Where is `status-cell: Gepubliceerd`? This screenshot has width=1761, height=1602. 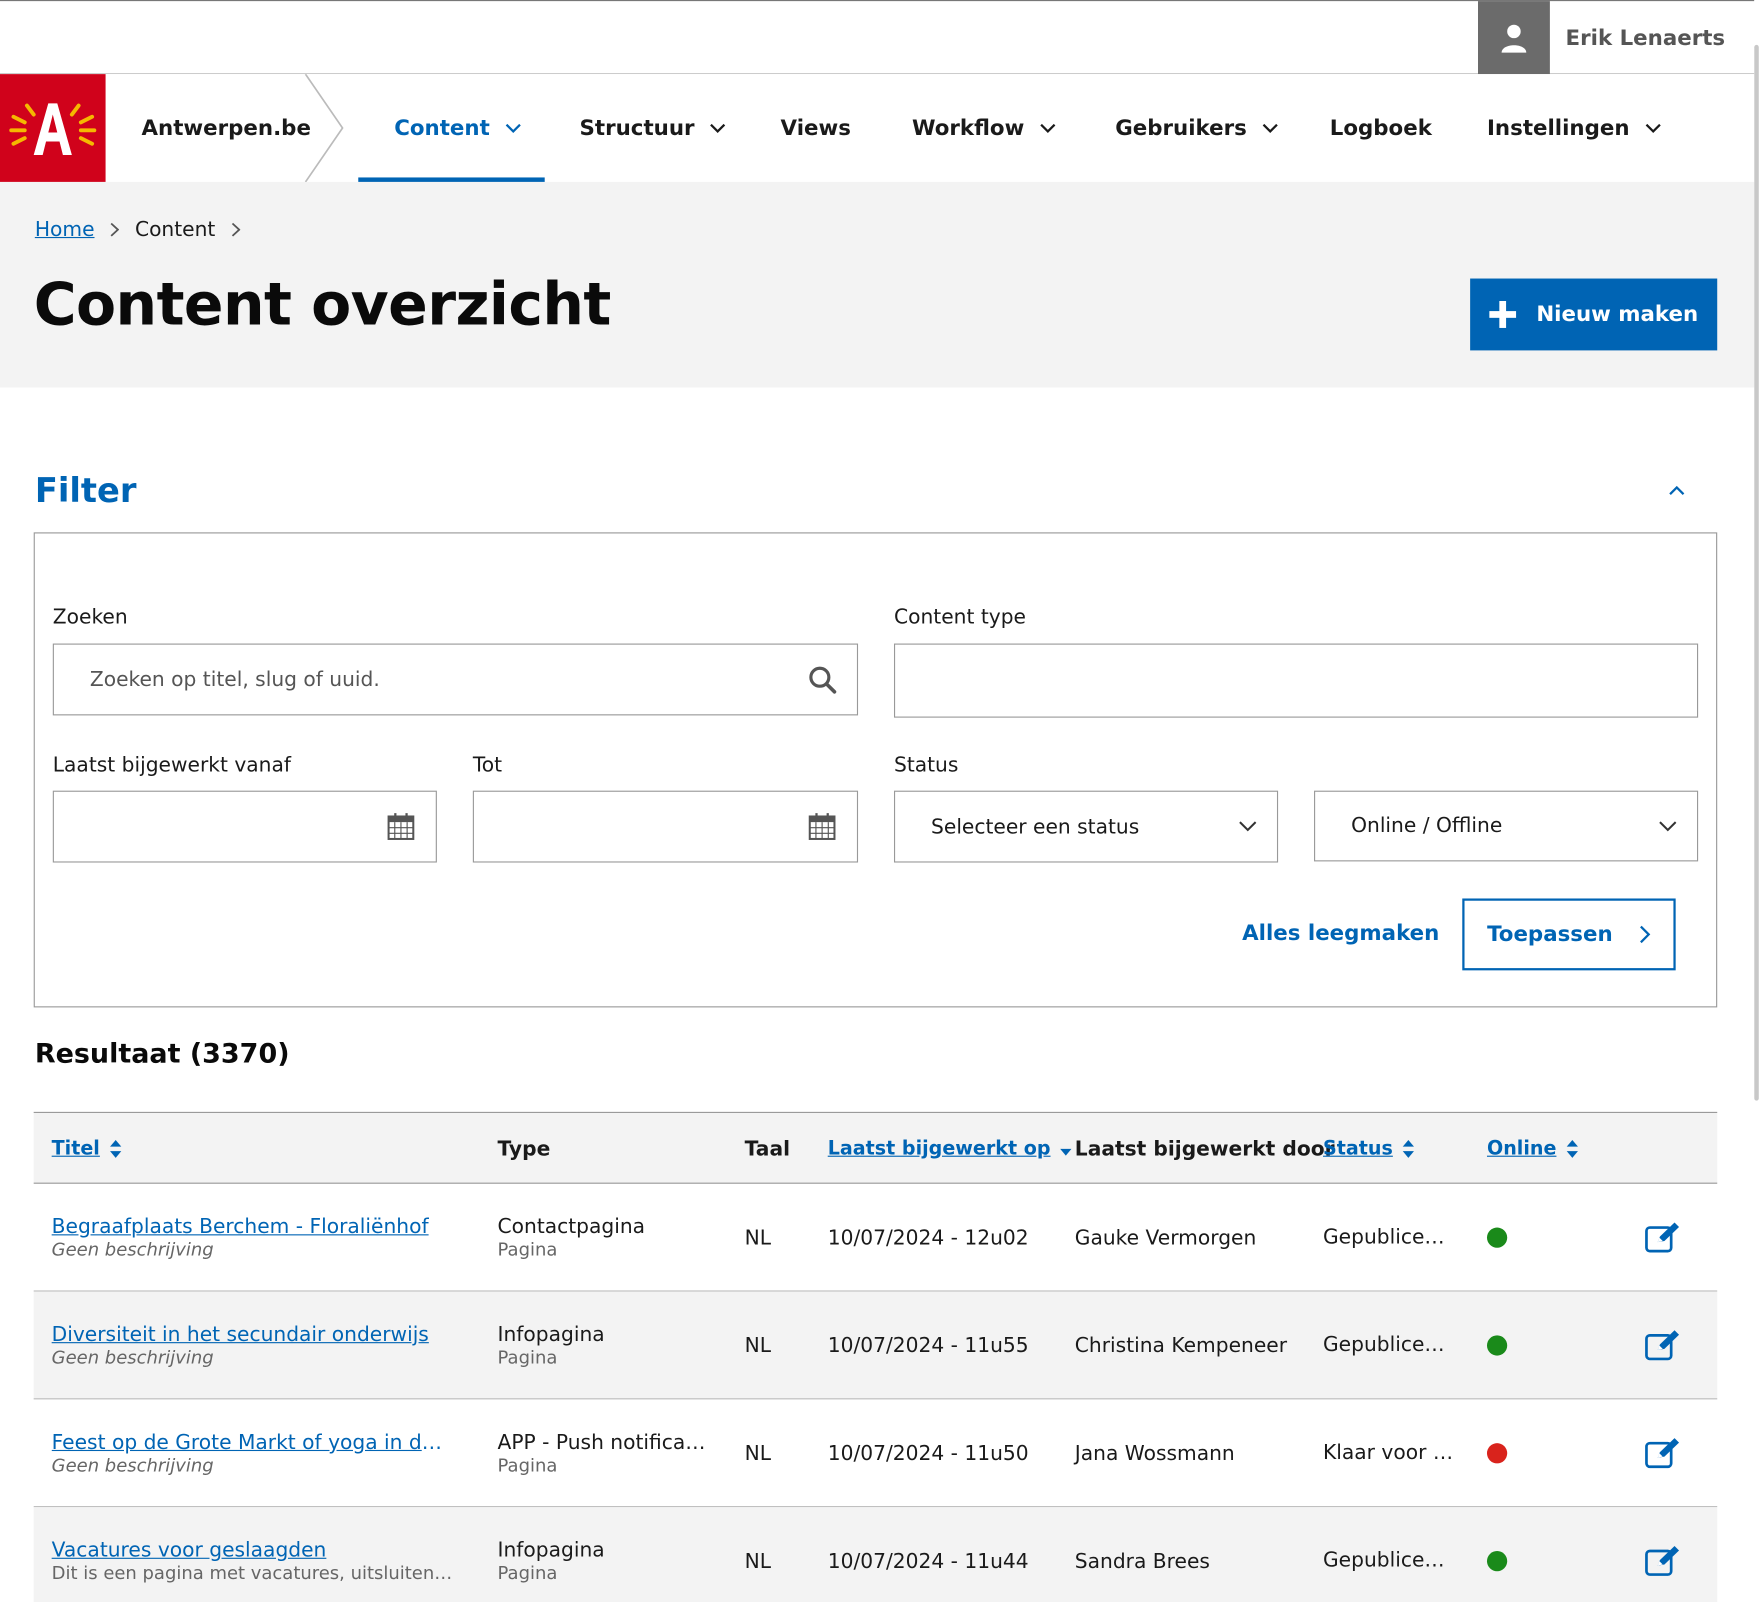
status-cell: Gepubliceerd is located at coordinates (1388, 1345).